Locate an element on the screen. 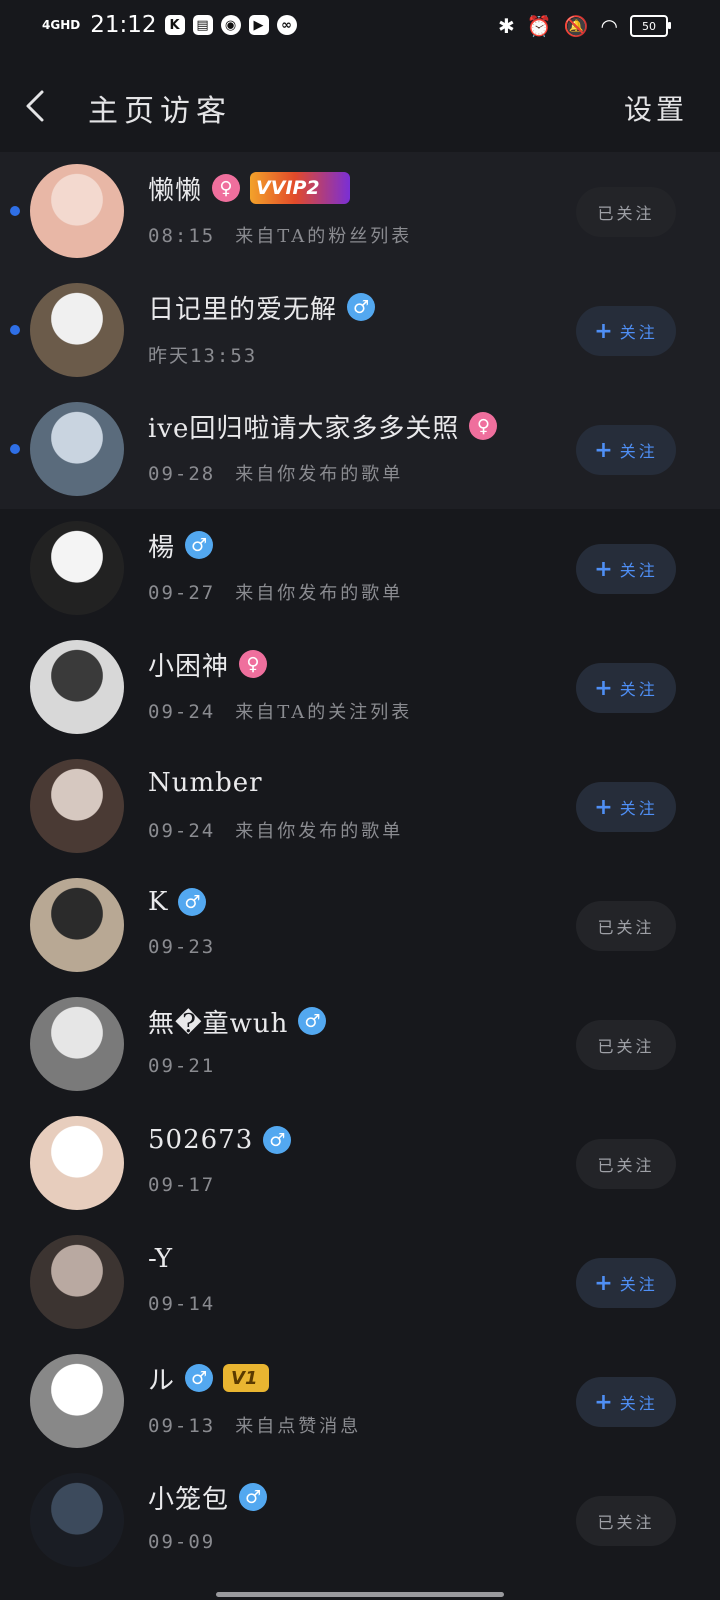 The height and width of the screenshot is (1600, 720). visit-meta: 09-14 is located at coordinates (181, 1304).